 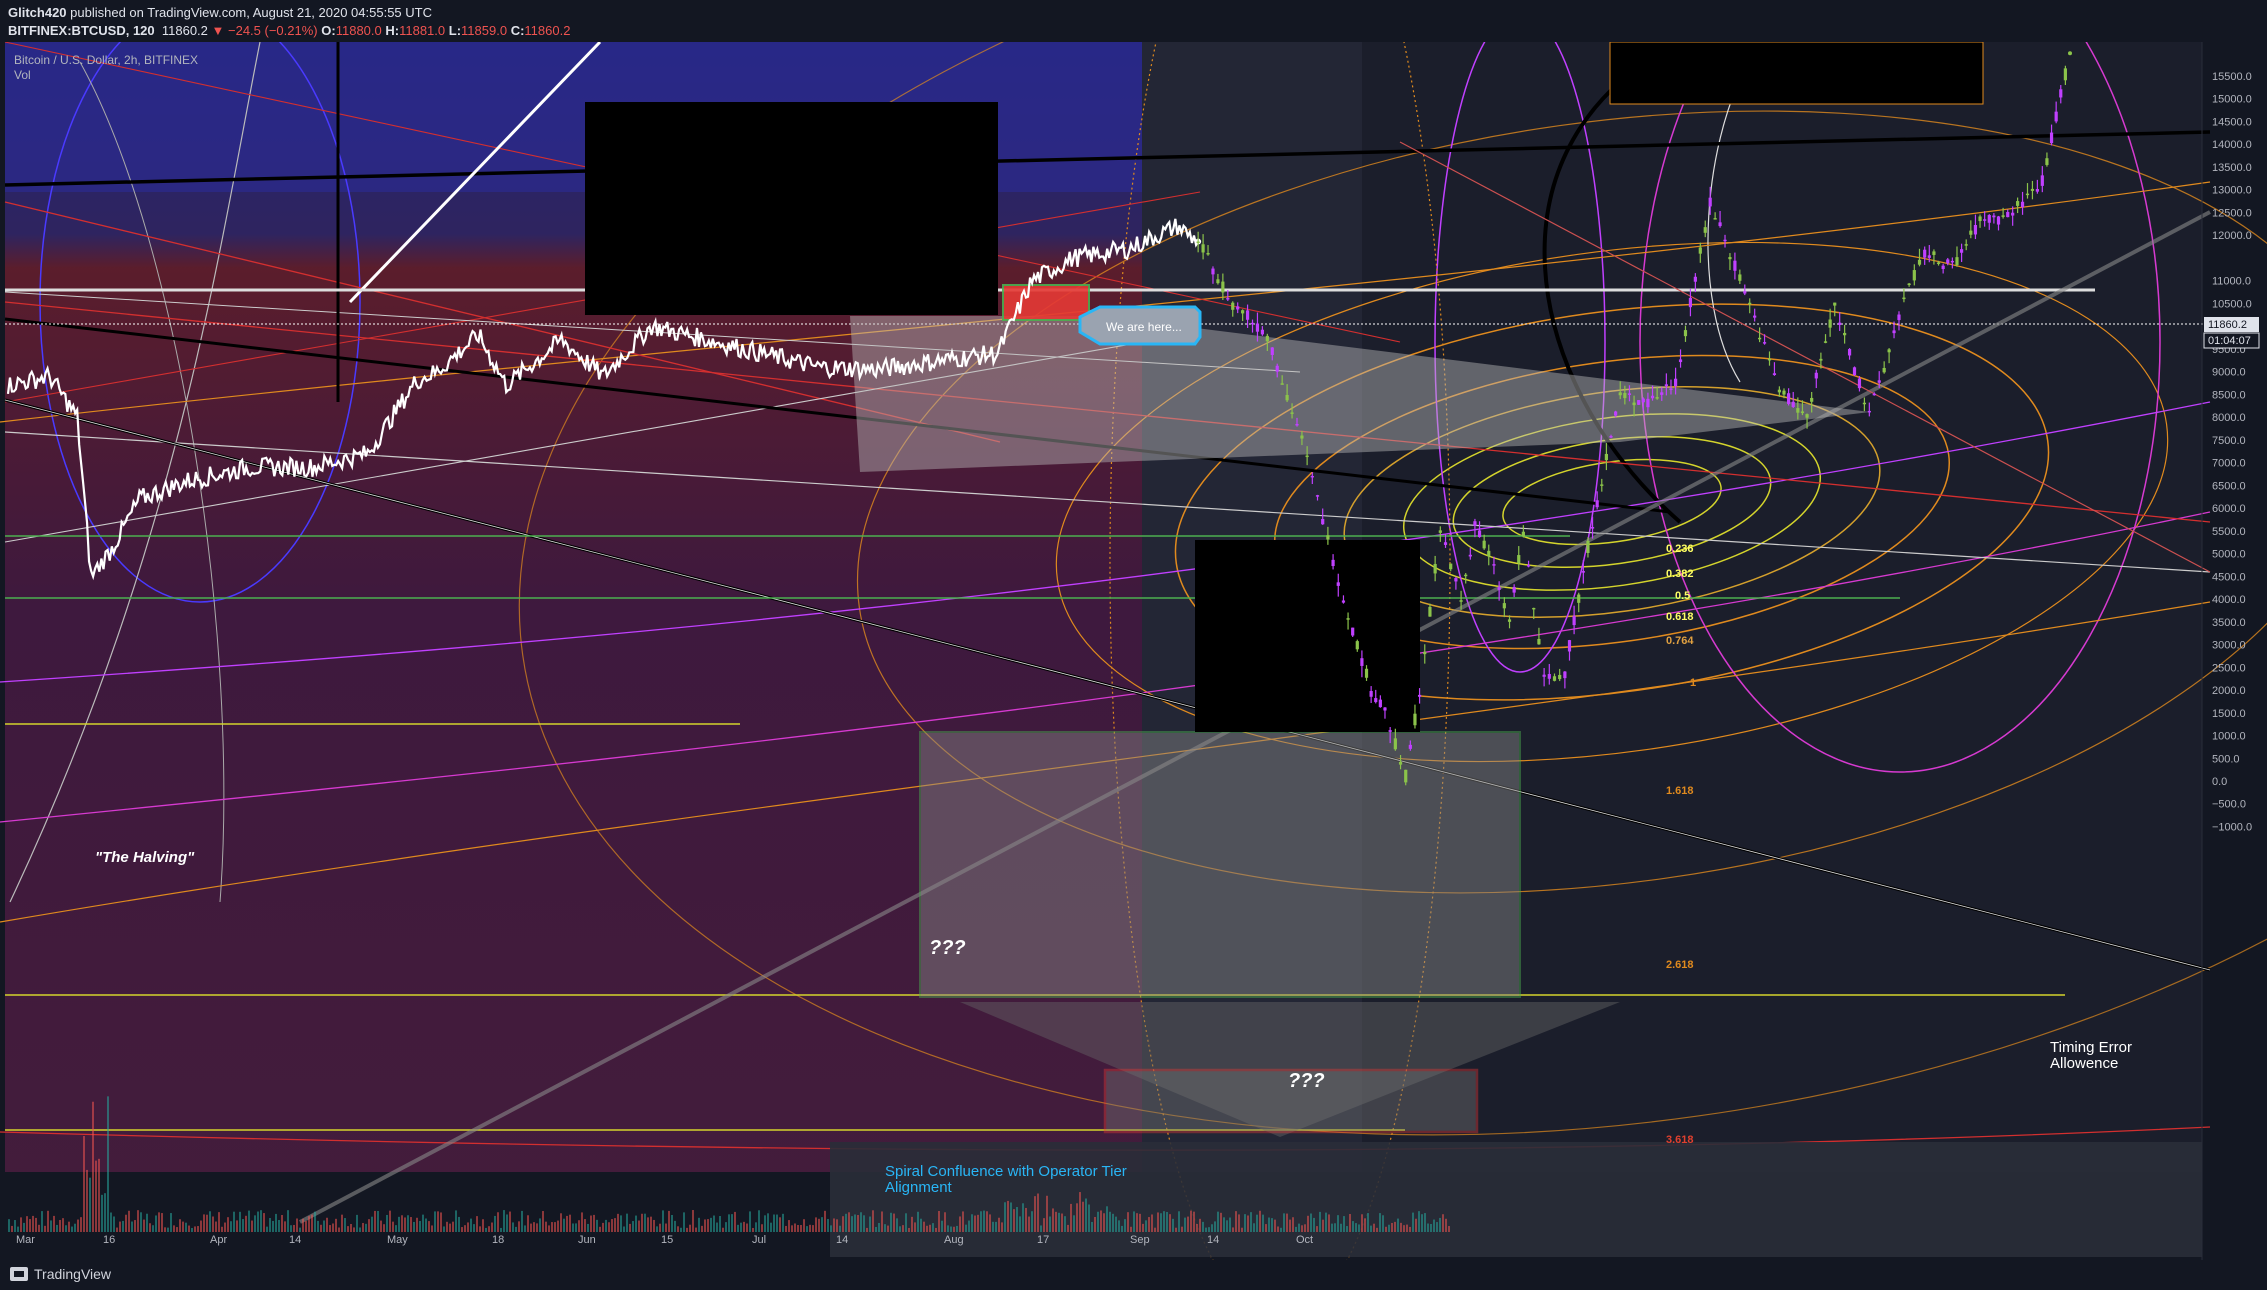 What do you see at coordinates (2229, 577) in the screenshot?
I see `y-tick-label: 4500.0` at bounding box center [2229, 577].